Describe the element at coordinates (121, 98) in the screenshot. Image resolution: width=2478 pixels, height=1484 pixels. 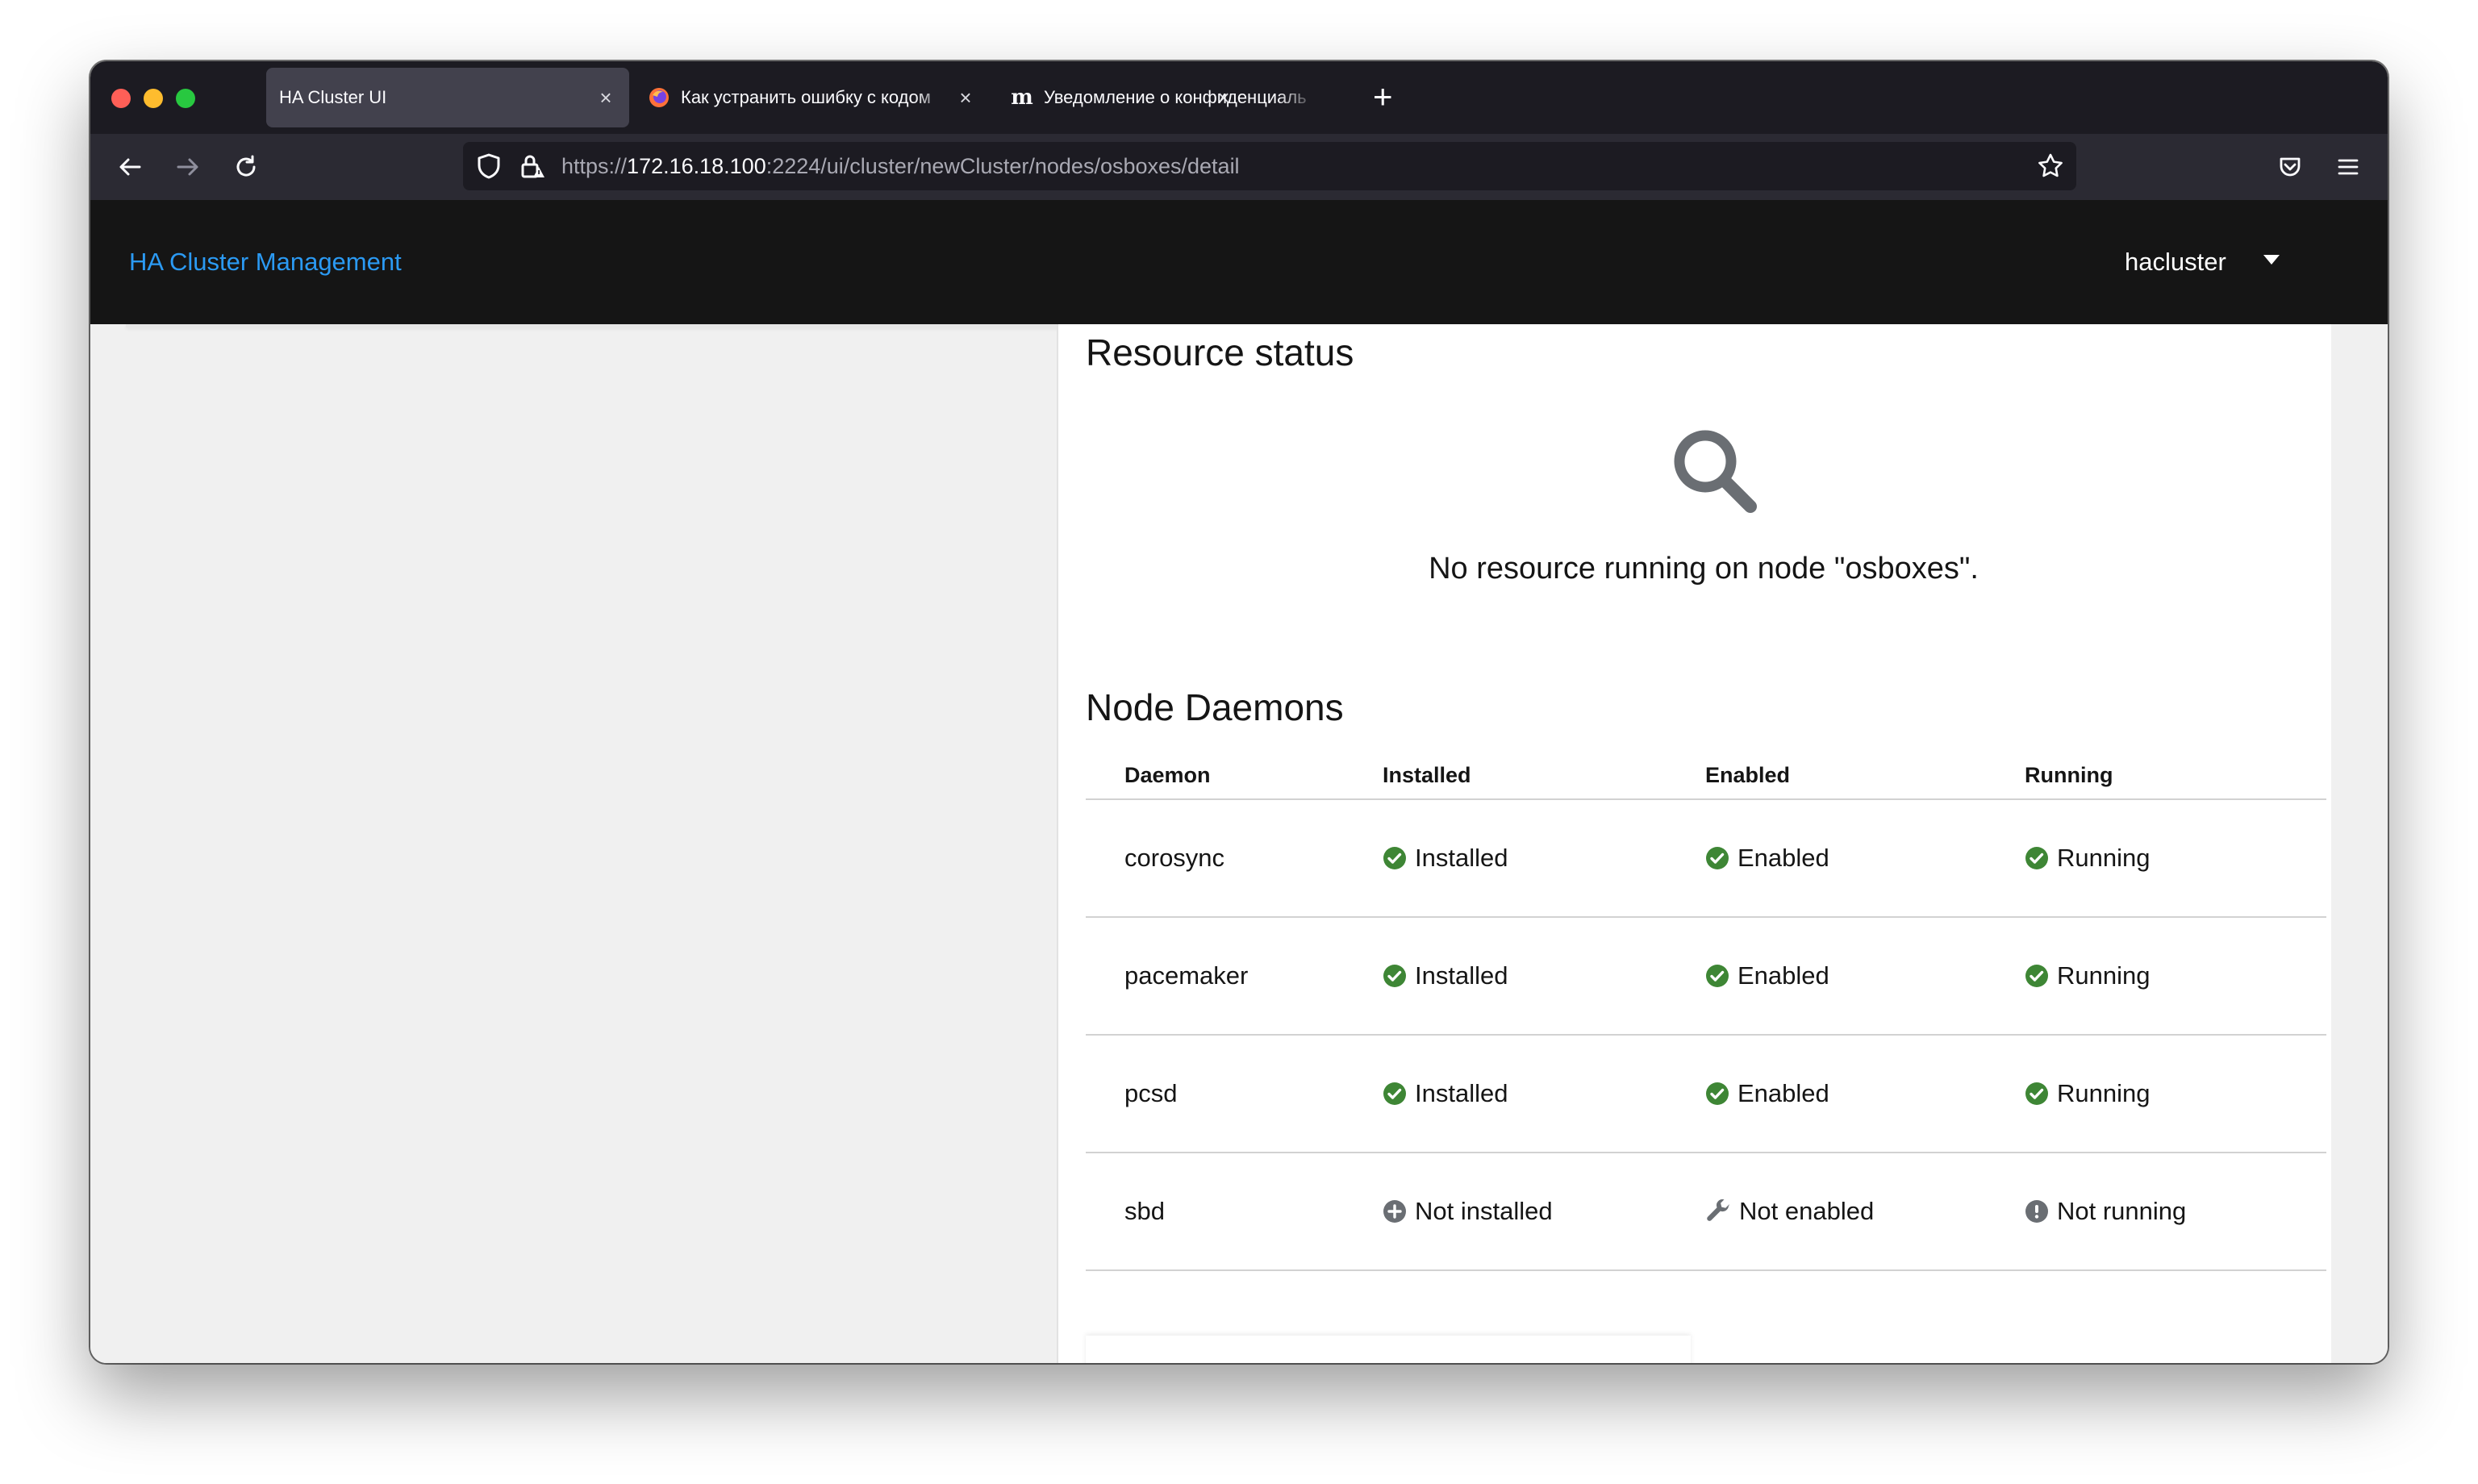
I see `close-window-button` at that location.